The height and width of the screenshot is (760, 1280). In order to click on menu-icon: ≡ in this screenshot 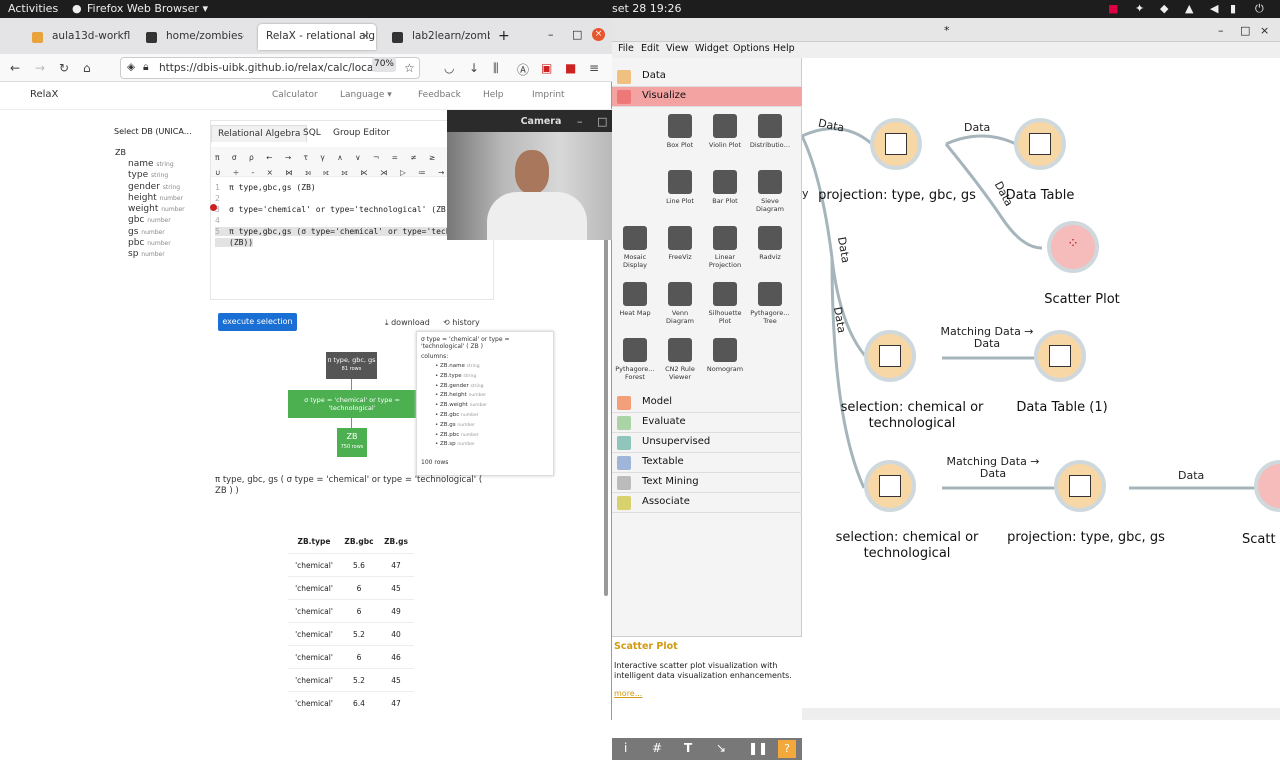, I will do `click(594, 68)`.